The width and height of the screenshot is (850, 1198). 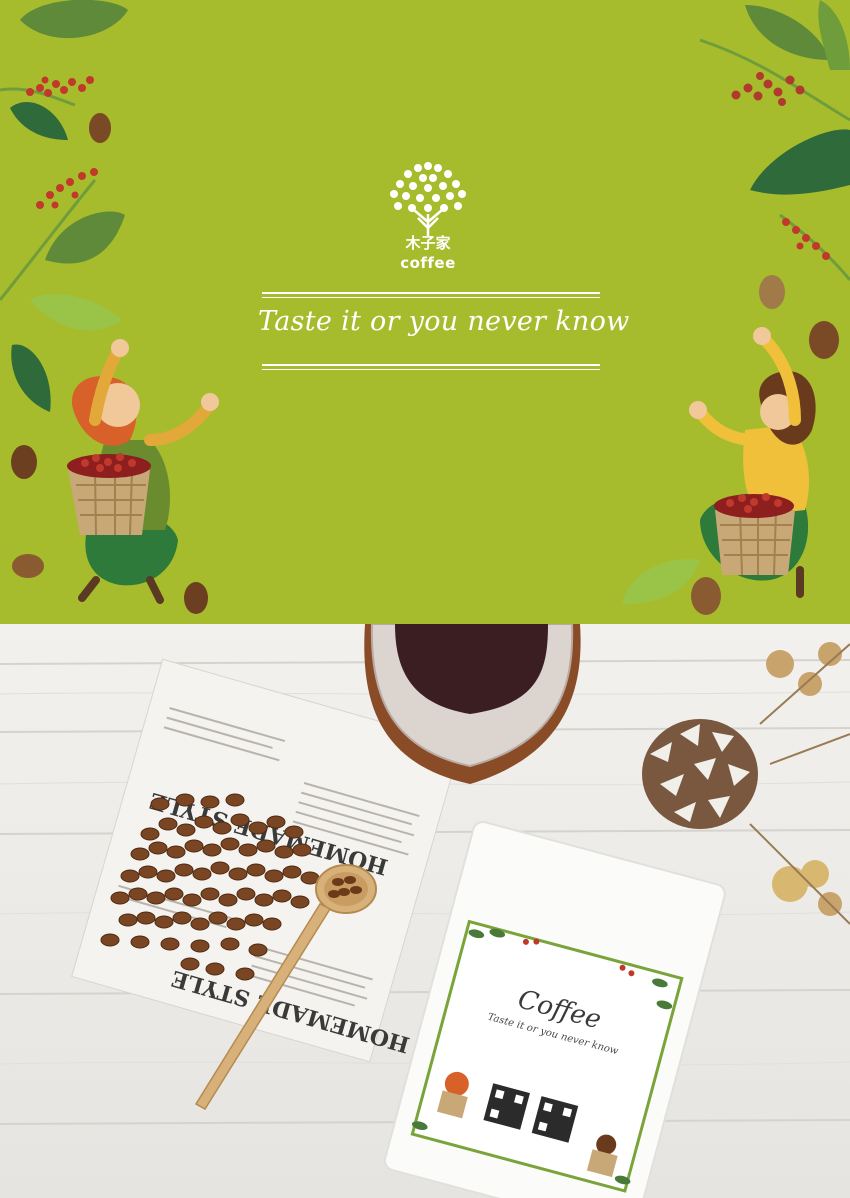 What do you see at coordinates (444, 321) in the screenshot?
I see `tagline: Taste it or you never know` at bounding box center [444, 321].